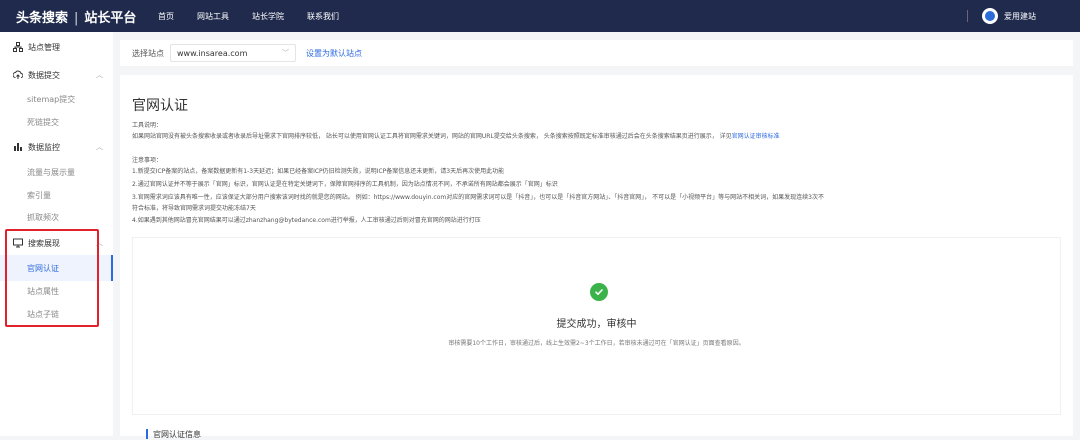  I want to click on page-title: 官网认证, so click(160, 106).